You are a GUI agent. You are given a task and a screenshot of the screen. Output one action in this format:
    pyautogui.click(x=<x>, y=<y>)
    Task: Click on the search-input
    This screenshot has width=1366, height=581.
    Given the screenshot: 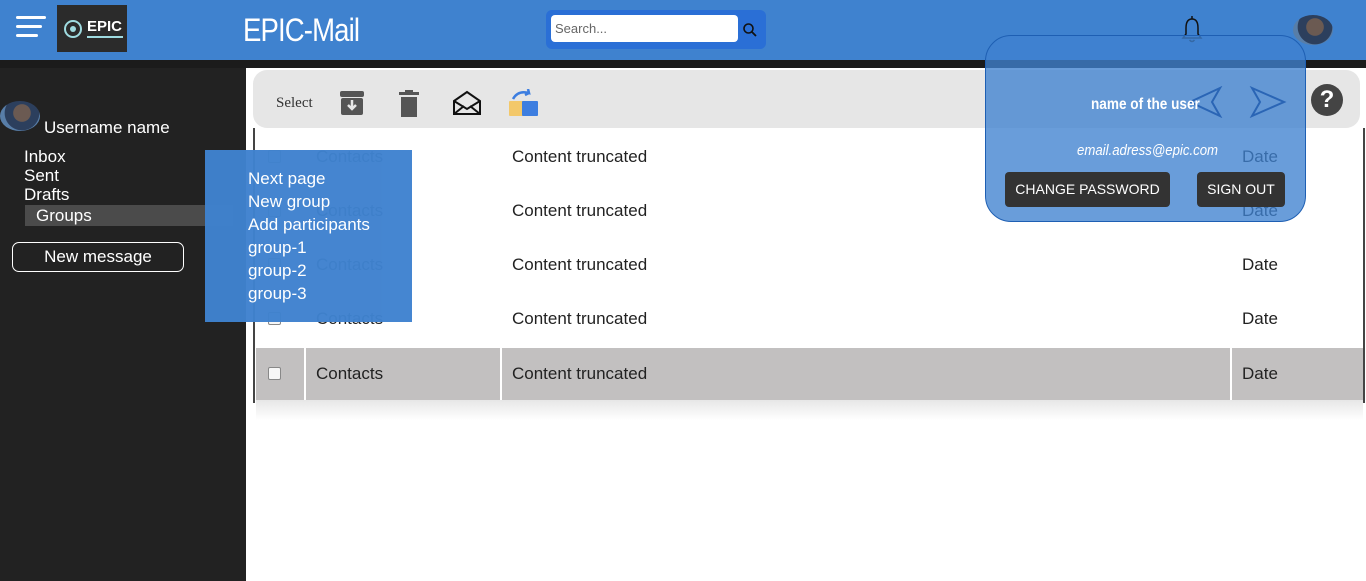 What is the action you would take?
    pyautogui.click(x=644, y=28)
    